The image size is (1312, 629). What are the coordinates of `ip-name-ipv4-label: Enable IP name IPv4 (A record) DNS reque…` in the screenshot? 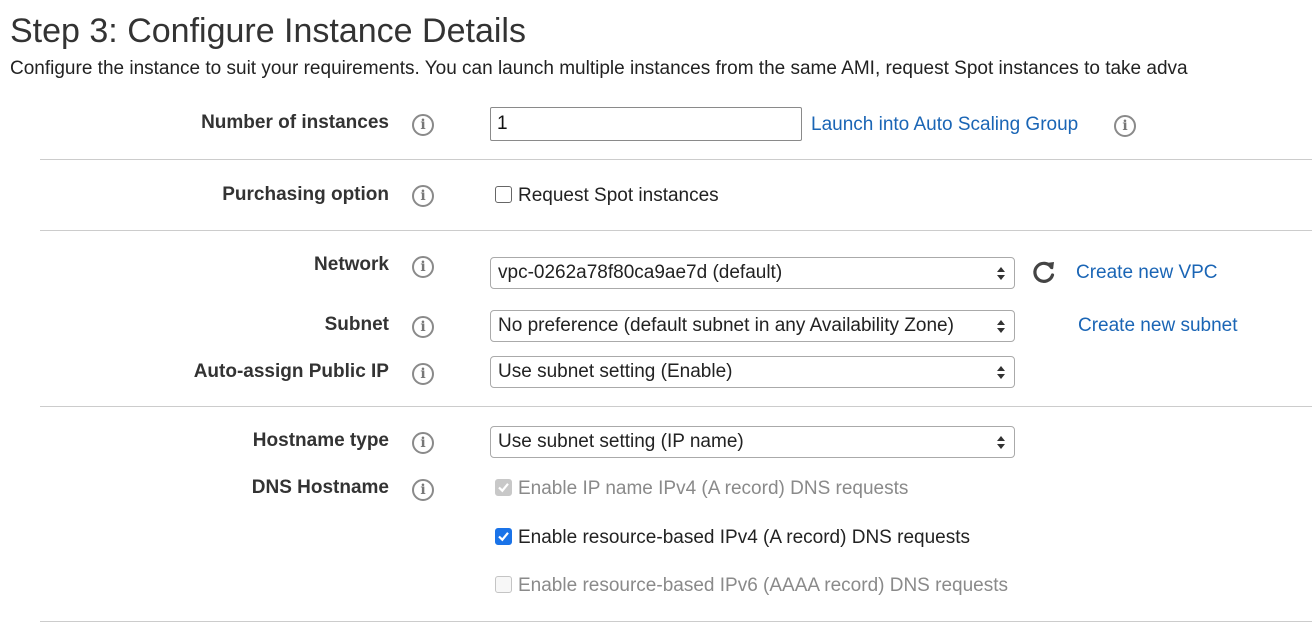 It's located at (713, 488).